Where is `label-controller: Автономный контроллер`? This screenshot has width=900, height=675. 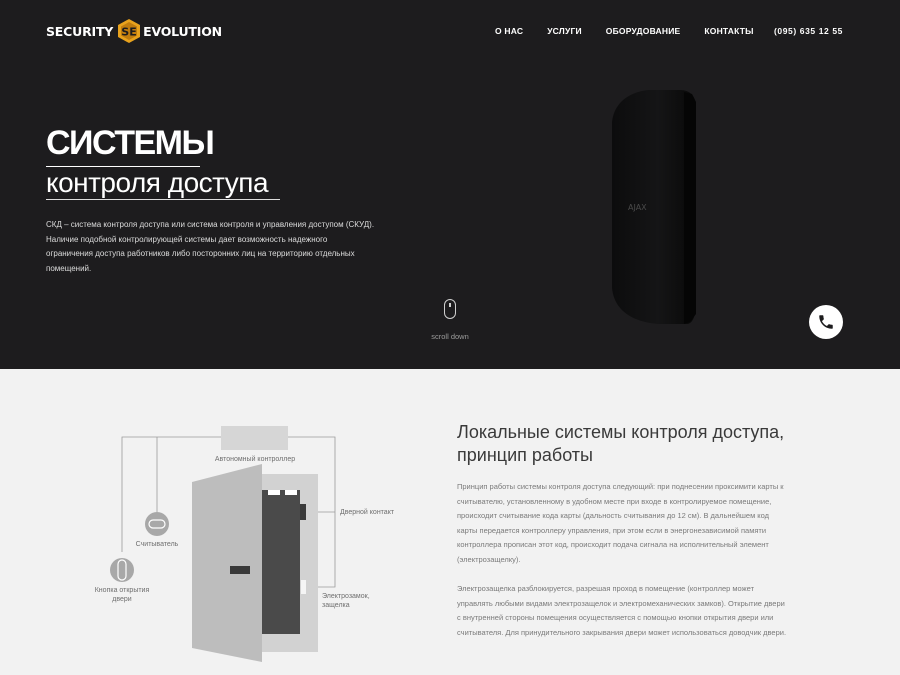 label-controller: Автономный контроллер is located at coordinates (255, 459).